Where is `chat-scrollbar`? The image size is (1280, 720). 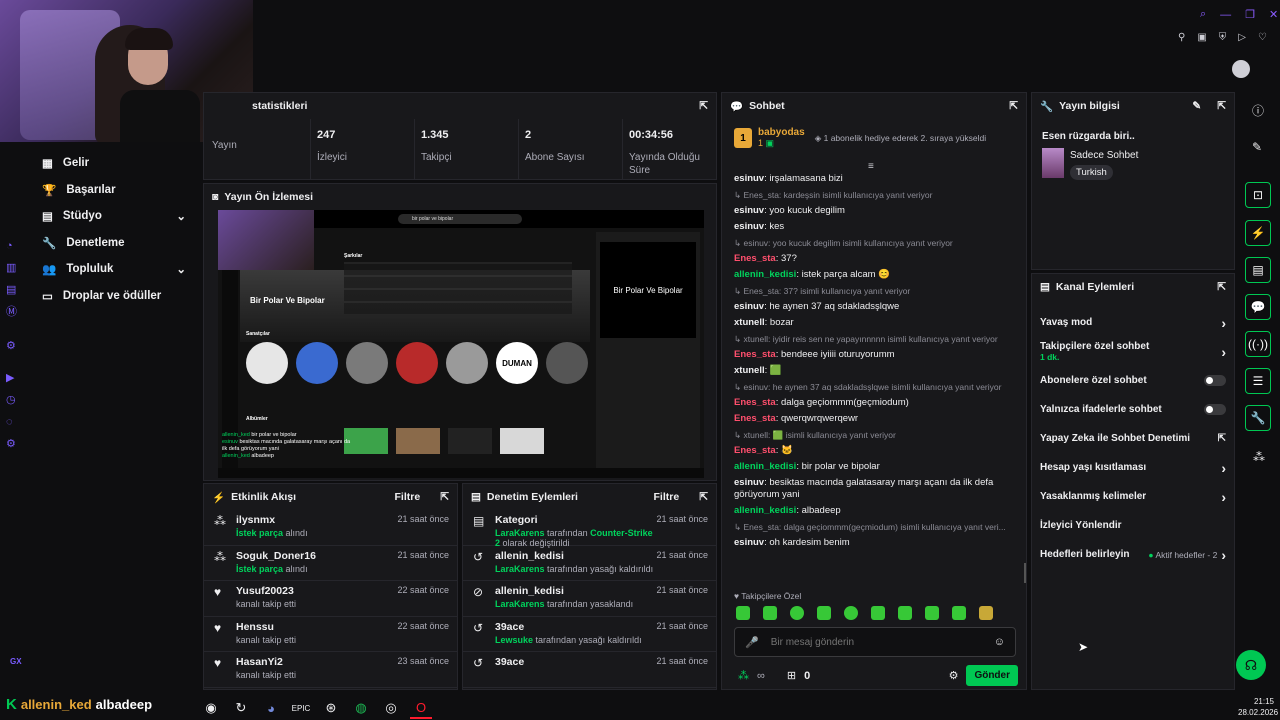
chat-scrollbar is located at coordinates (1025, 573).